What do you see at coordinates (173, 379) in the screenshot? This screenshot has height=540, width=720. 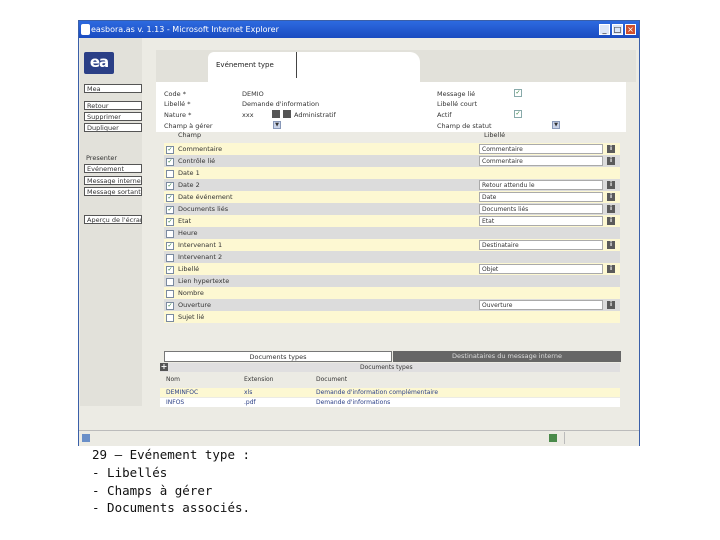 I see `doc-header-nom: Nom` at bounding box center [173, 379].